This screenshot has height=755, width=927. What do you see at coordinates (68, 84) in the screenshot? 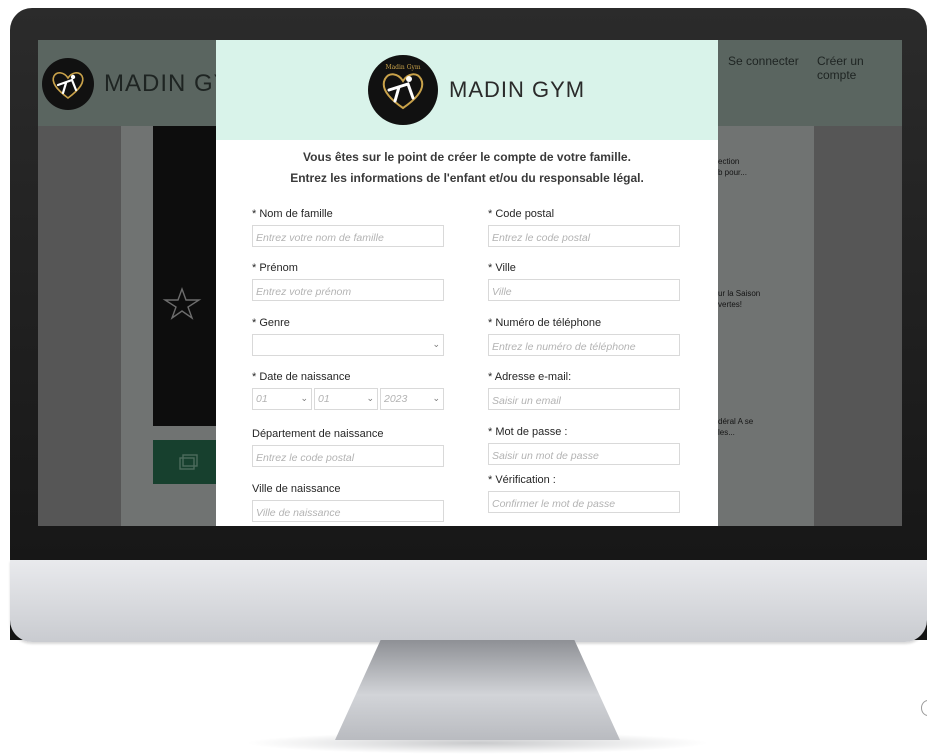
I see `site-logo-icon` at bounding box center [68, 84].